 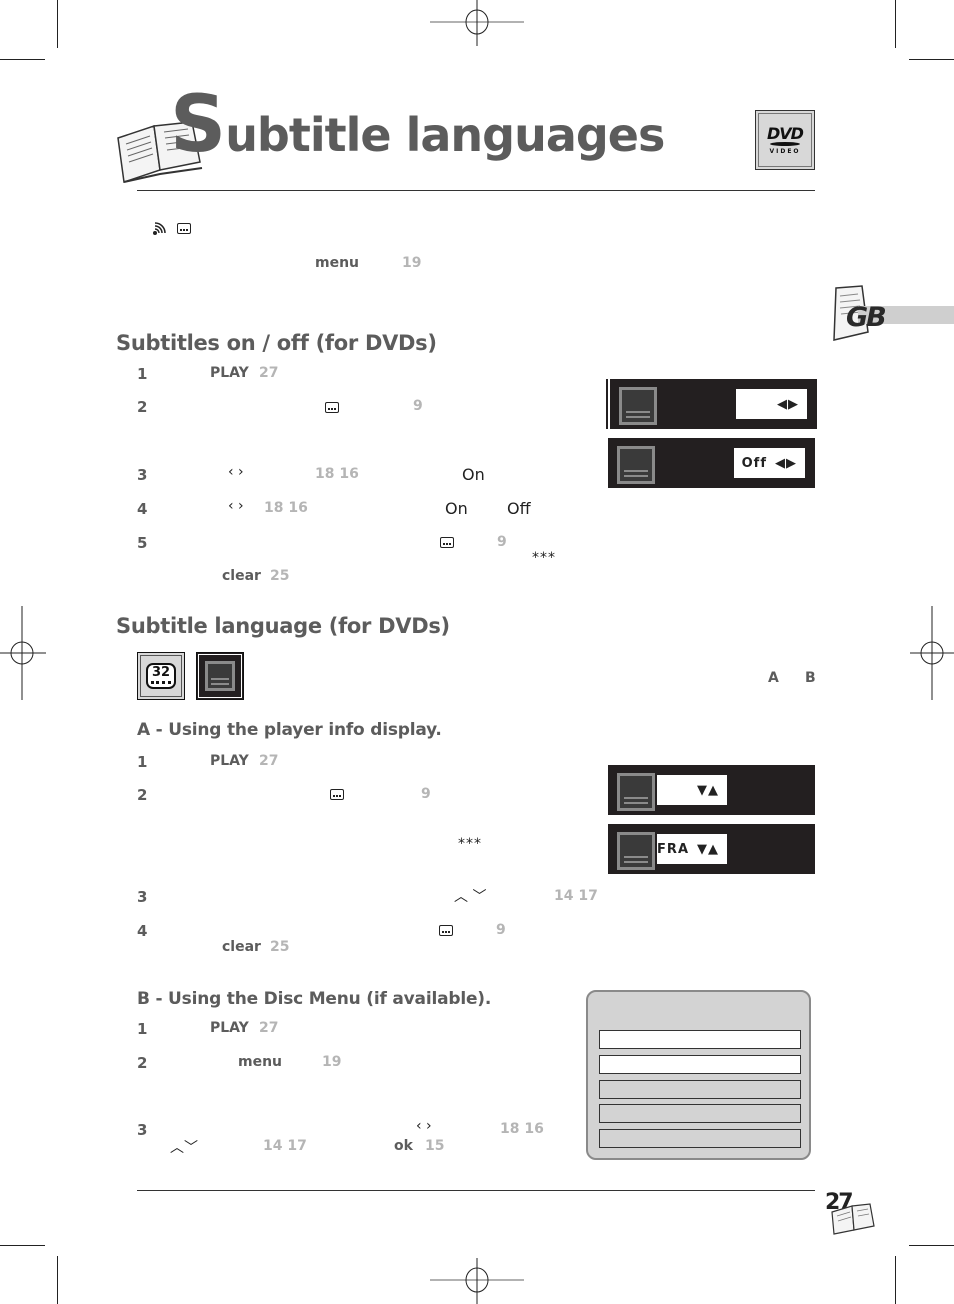 I want to click on section-heading-subtitles-on-off: Subtitles on / off (for DVDs), so click(x=276, y=343).